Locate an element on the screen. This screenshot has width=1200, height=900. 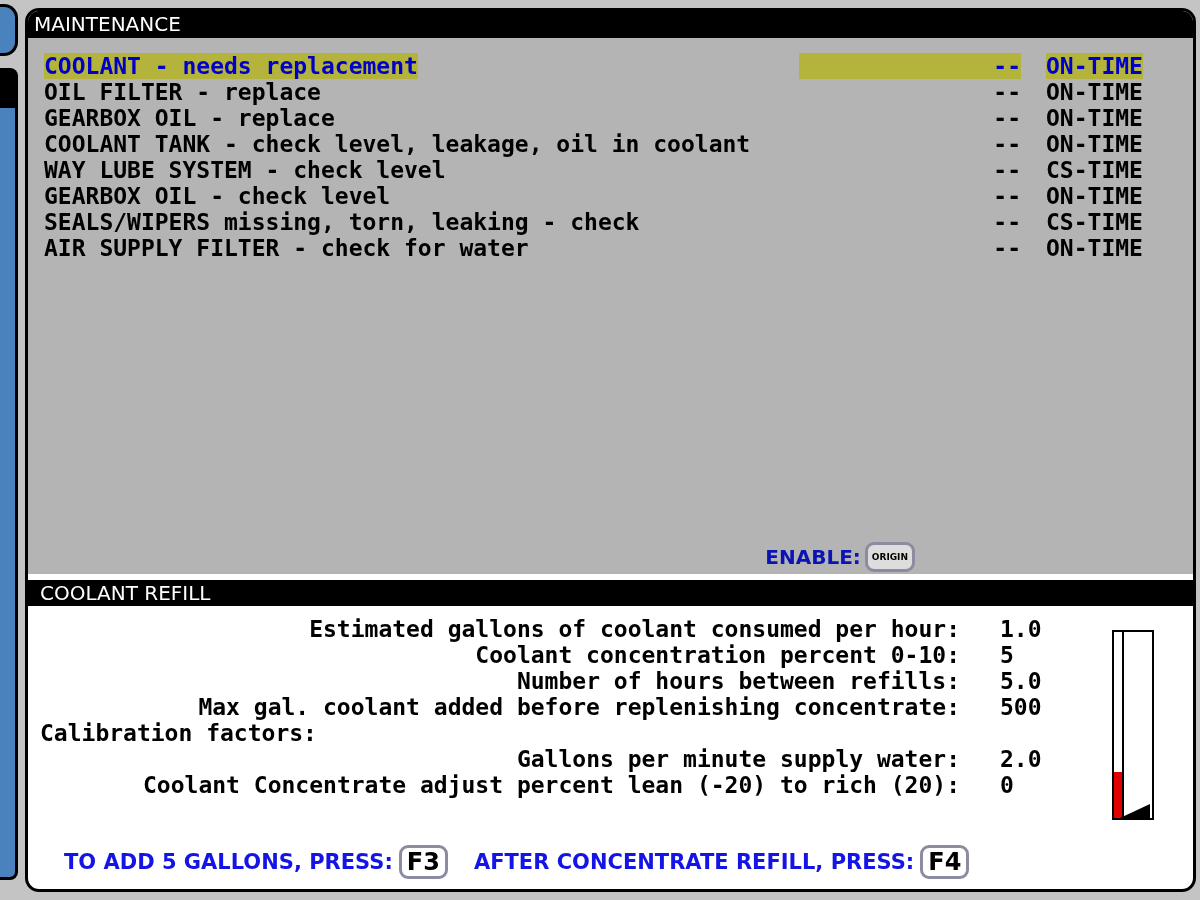
task-item: COOLANT TANK - check level, leakage, oil in coolant is located at coordinates (397, 144).